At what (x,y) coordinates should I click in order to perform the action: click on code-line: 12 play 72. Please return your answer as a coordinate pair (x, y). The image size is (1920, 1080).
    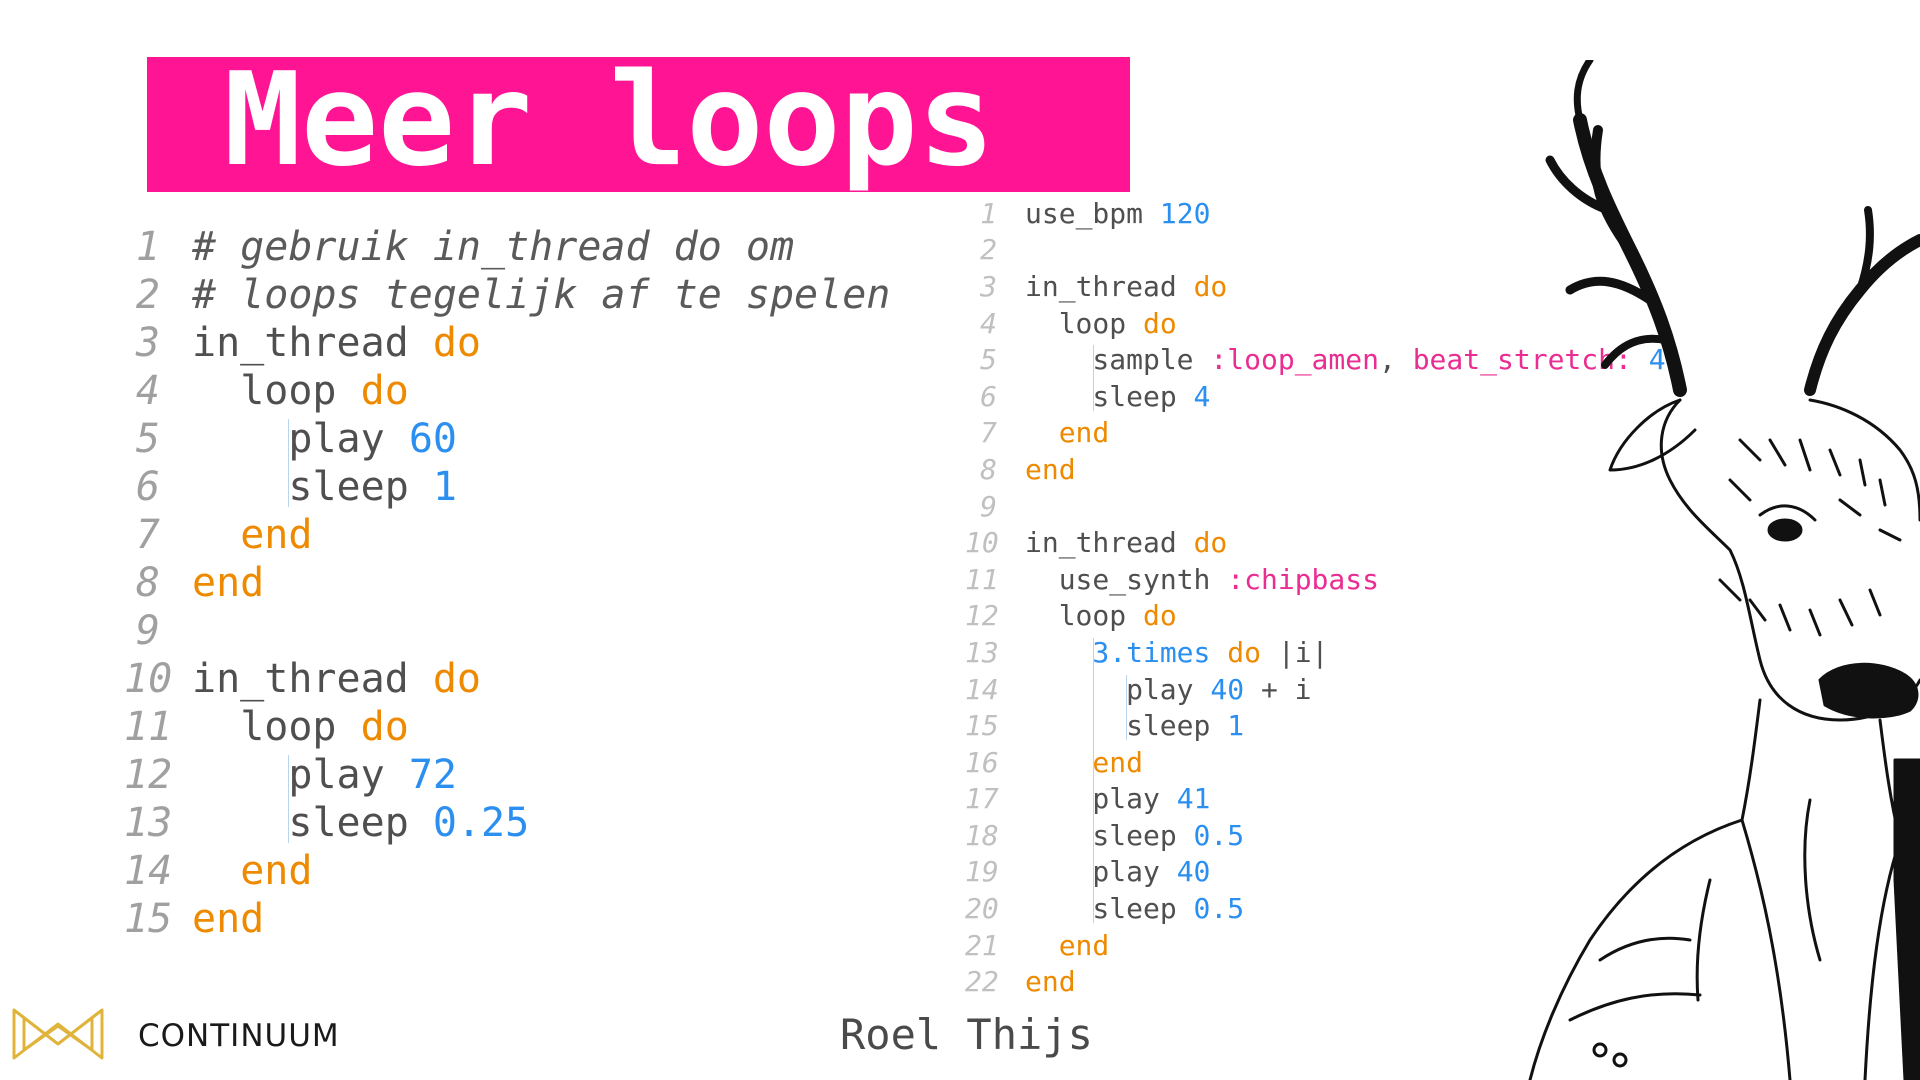
    Looking at the image, I should click on (507, 775).